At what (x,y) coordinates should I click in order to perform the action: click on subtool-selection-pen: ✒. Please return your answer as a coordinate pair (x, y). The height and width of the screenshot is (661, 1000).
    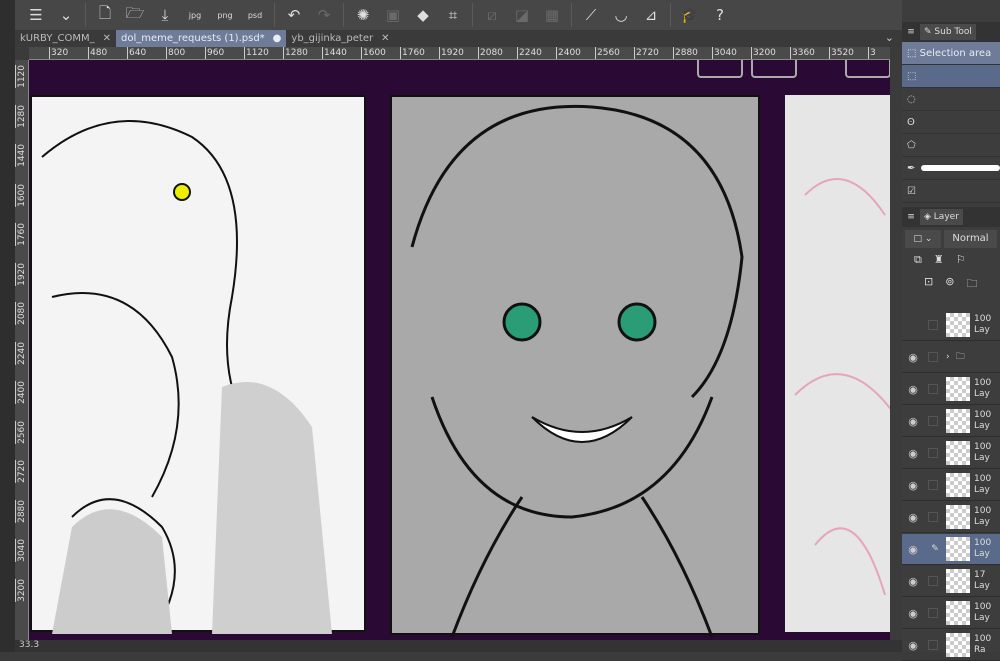
    Looking at the image, I should click on (951, 168).